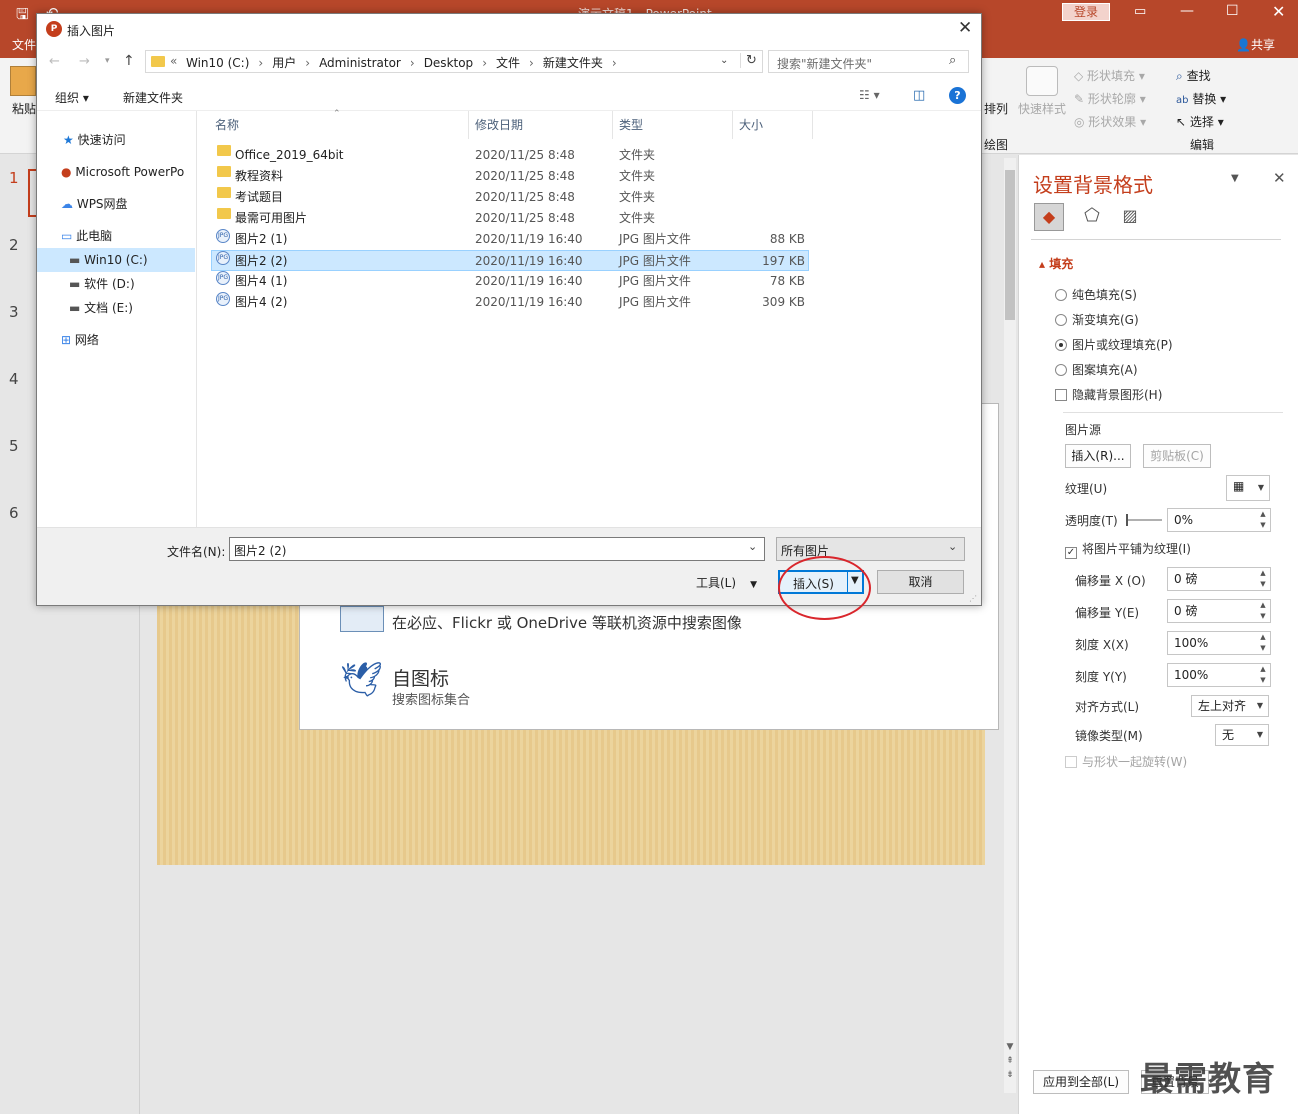  What do you see at coordinates (1096, 369) in the screenshot?
I see `pattern-fill-option: 图案填充(A)` at bounding box center [1096, 369].